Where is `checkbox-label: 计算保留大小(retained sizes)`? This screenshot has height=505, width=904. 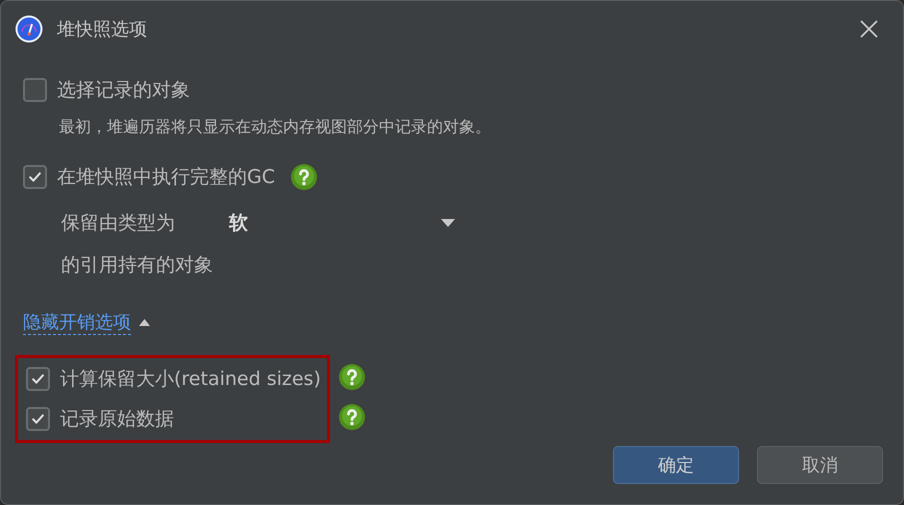
checkbox-label: 计算保留大小(retained sizes) is located at coordinates (190, 379).